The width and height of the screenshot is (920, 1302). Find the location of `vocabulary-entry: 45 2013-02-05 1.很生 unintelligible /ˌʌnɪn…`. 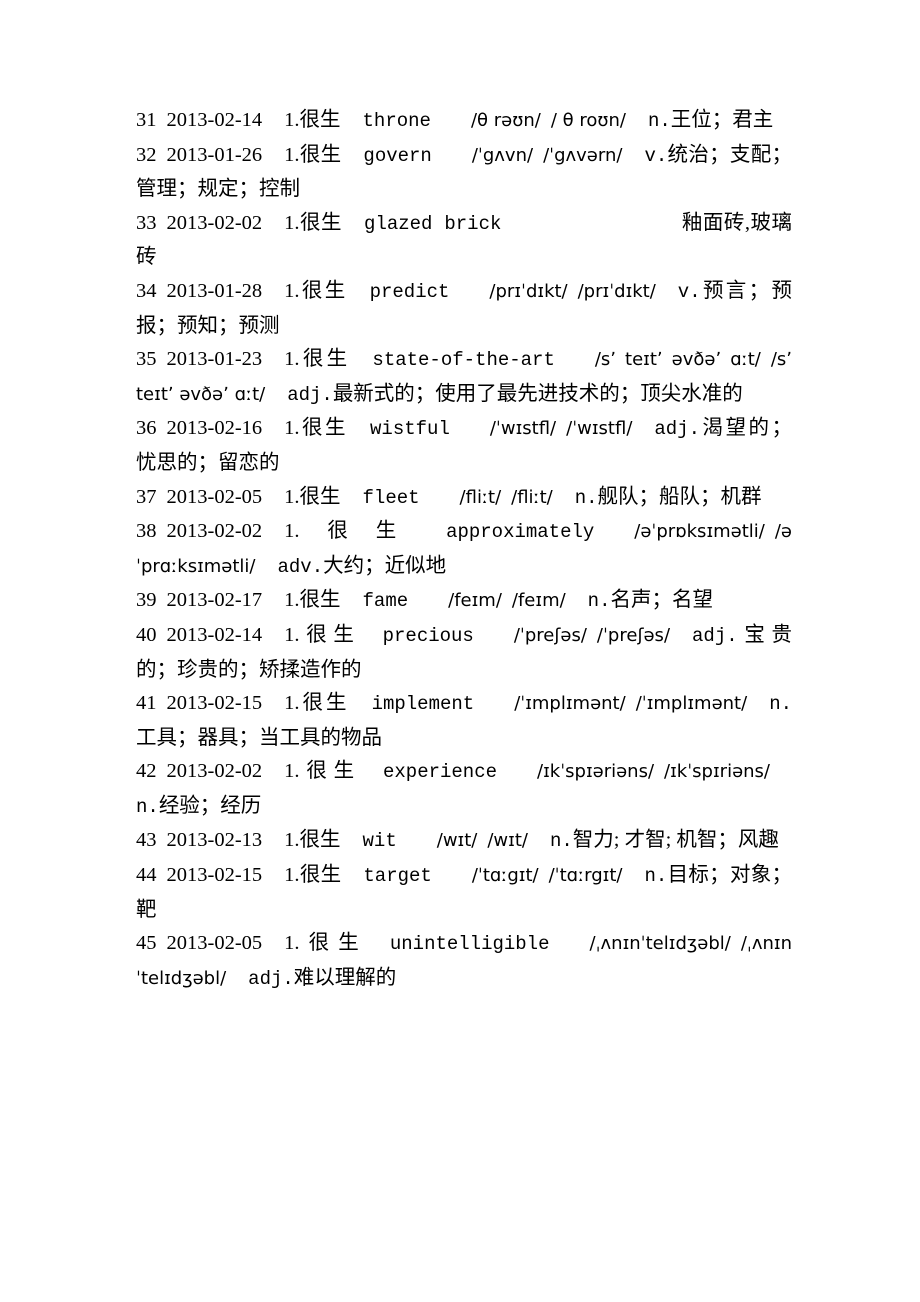

vocabulary-entry: 45 2013-02-05 1.很生 unintelligible /ˌʌnɪn… is located at coordinates (464, 961).